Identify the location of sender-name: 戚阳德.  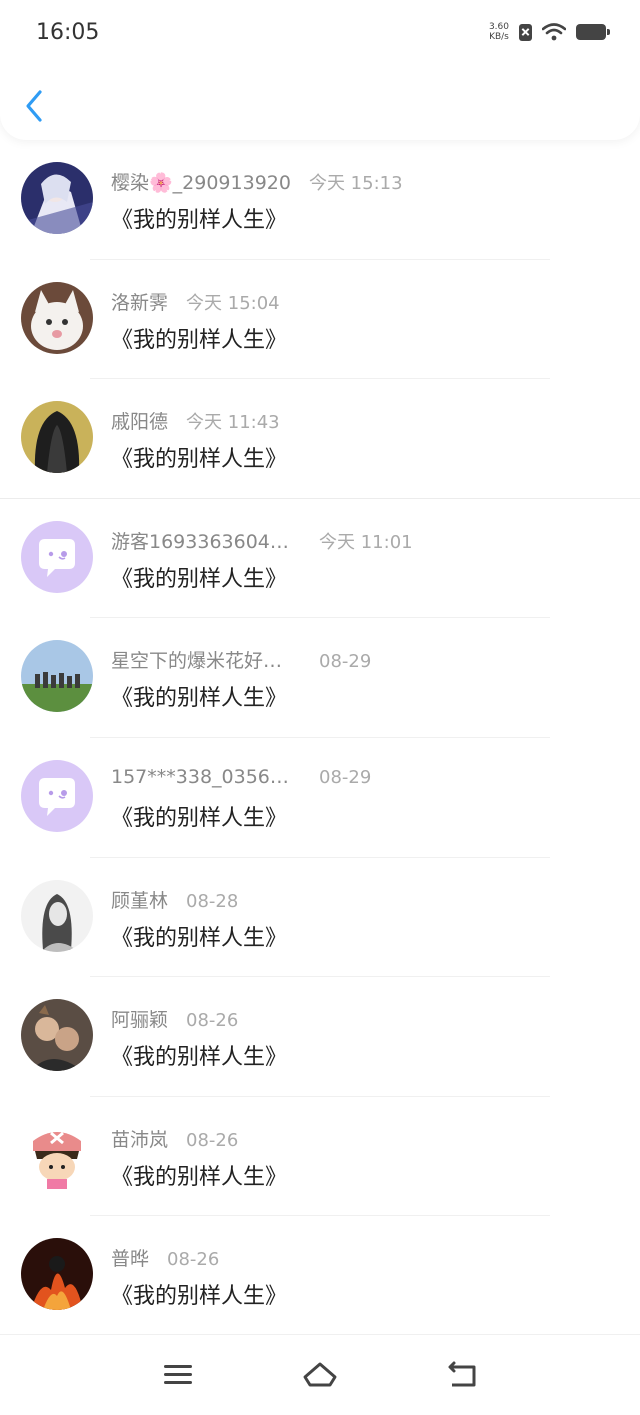
(140, 422).